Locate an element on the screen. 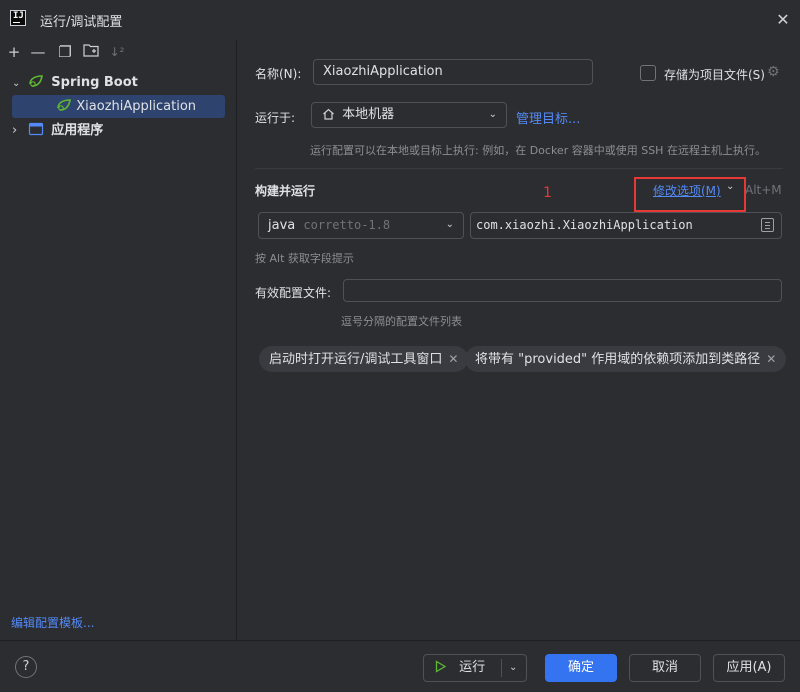 The image size is (800, 692). new-folder-icon is located at coordinates (91, 52).